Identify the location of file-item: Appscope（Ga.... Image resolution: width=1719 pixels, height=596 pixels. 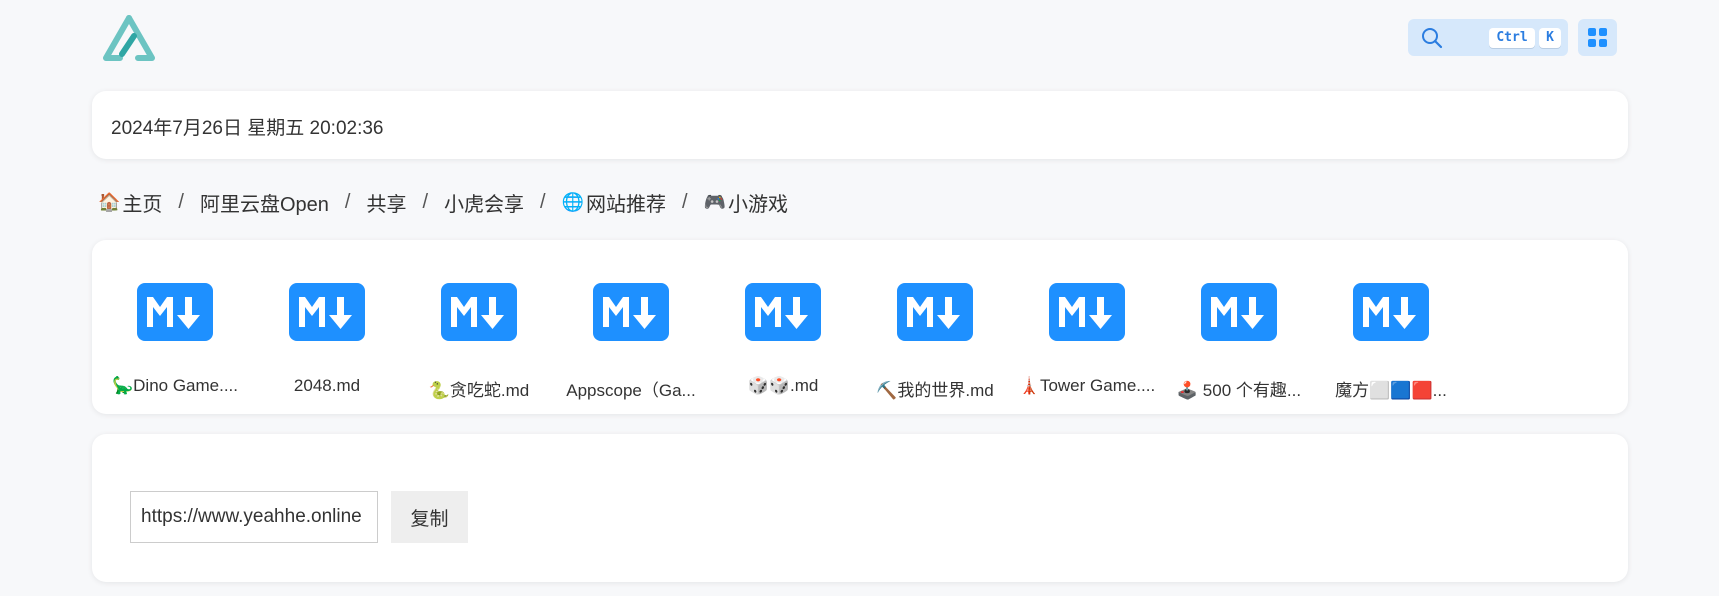
(624, 327).